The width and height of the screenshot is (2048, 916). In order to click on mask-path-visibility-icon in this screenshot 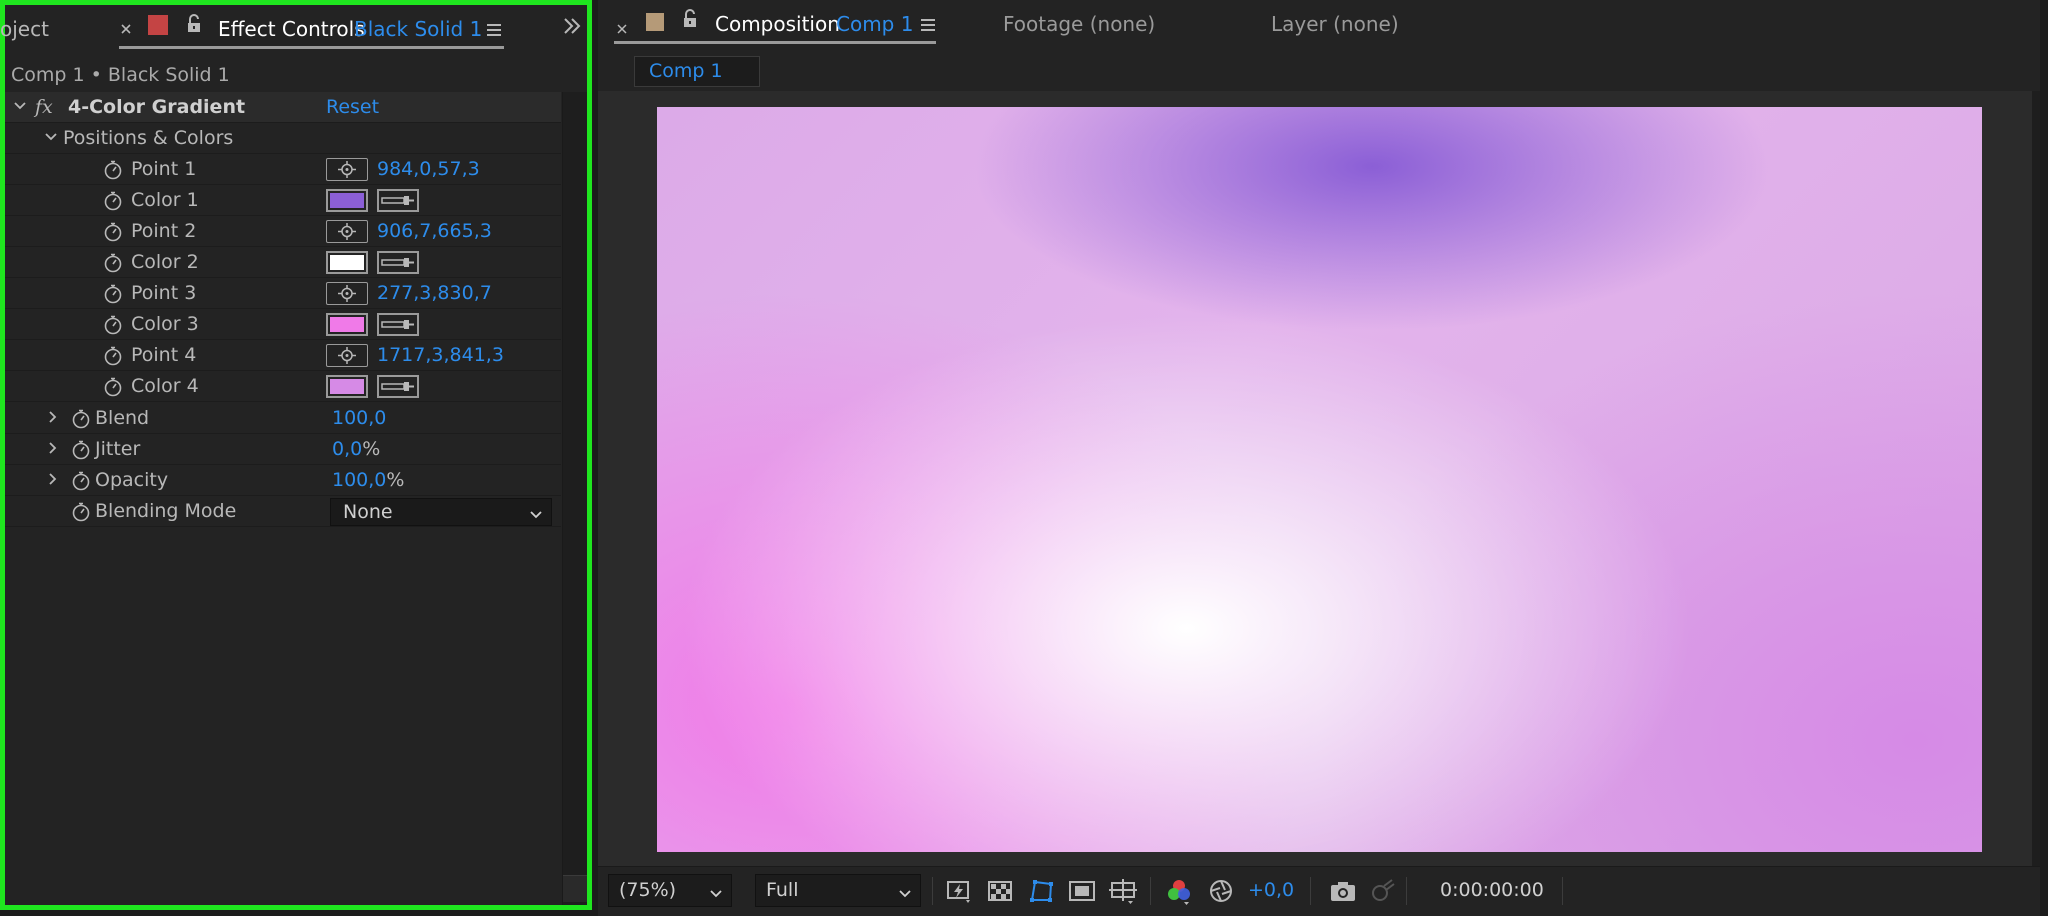, I will do `click(1041, 891)`.